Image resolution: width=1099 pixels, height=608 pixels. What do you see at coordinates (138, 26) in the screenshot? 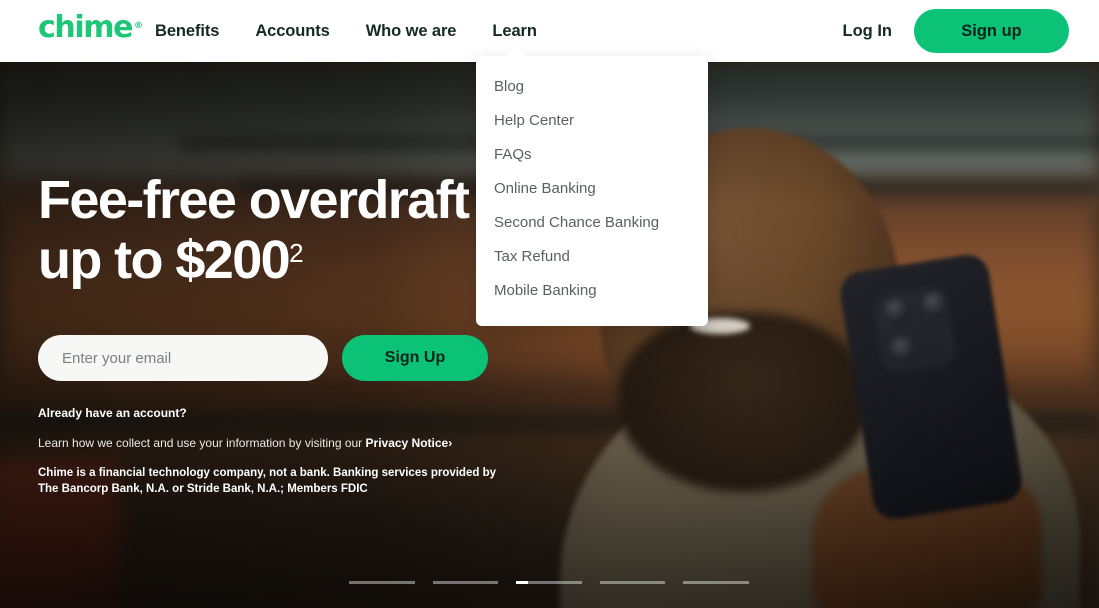
I see `registered-trademark-icon: ®` at bounding box center [138, 26].